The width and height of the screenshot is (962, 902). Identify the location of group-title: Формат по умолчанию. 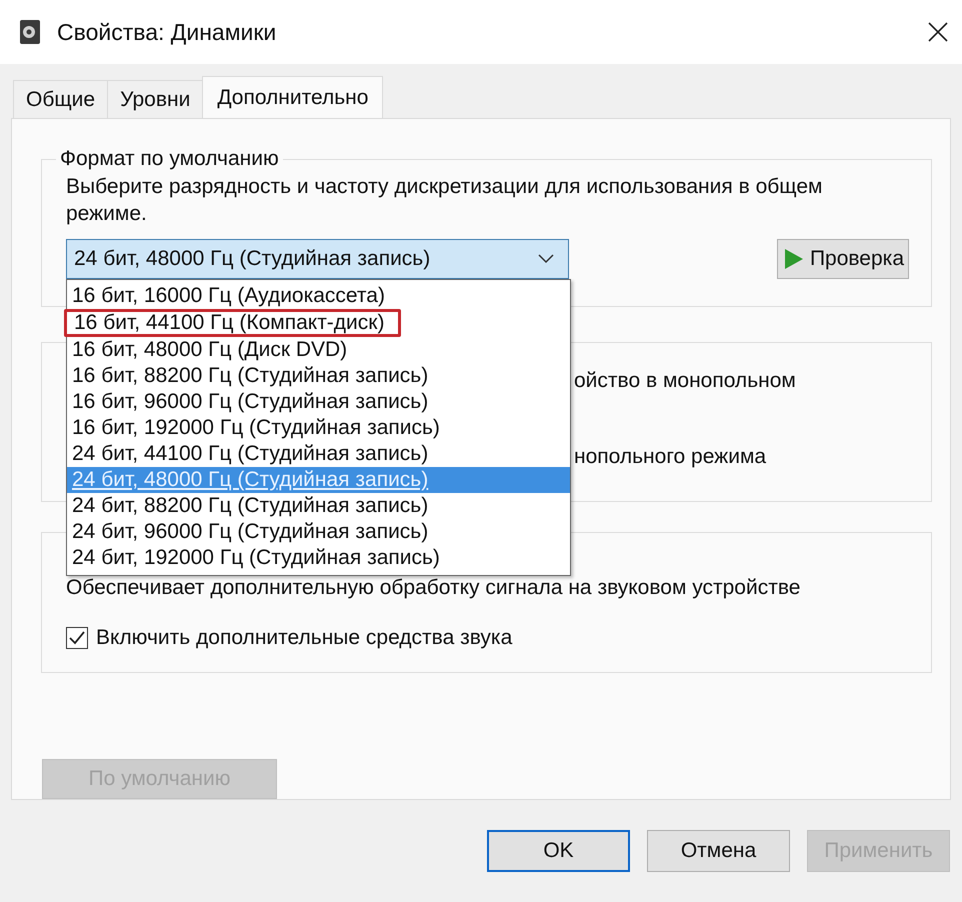
(169, 159).